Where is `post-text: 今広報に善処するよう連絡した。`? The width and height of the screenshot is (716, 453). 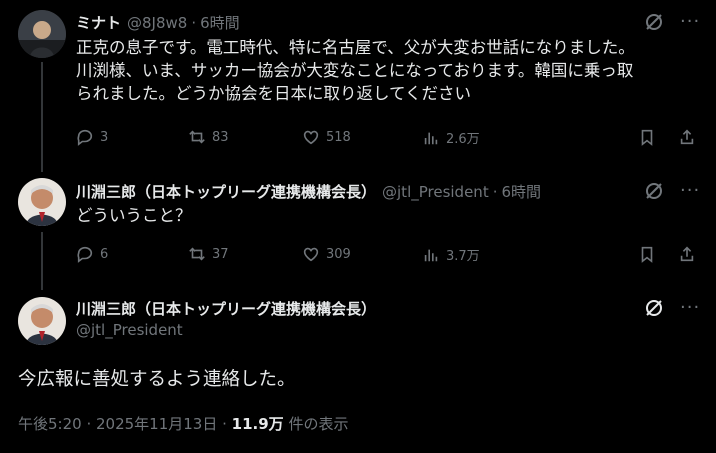
post-text: 今広報に善処するよう連絡した。 is located at coordinates (157, 379).